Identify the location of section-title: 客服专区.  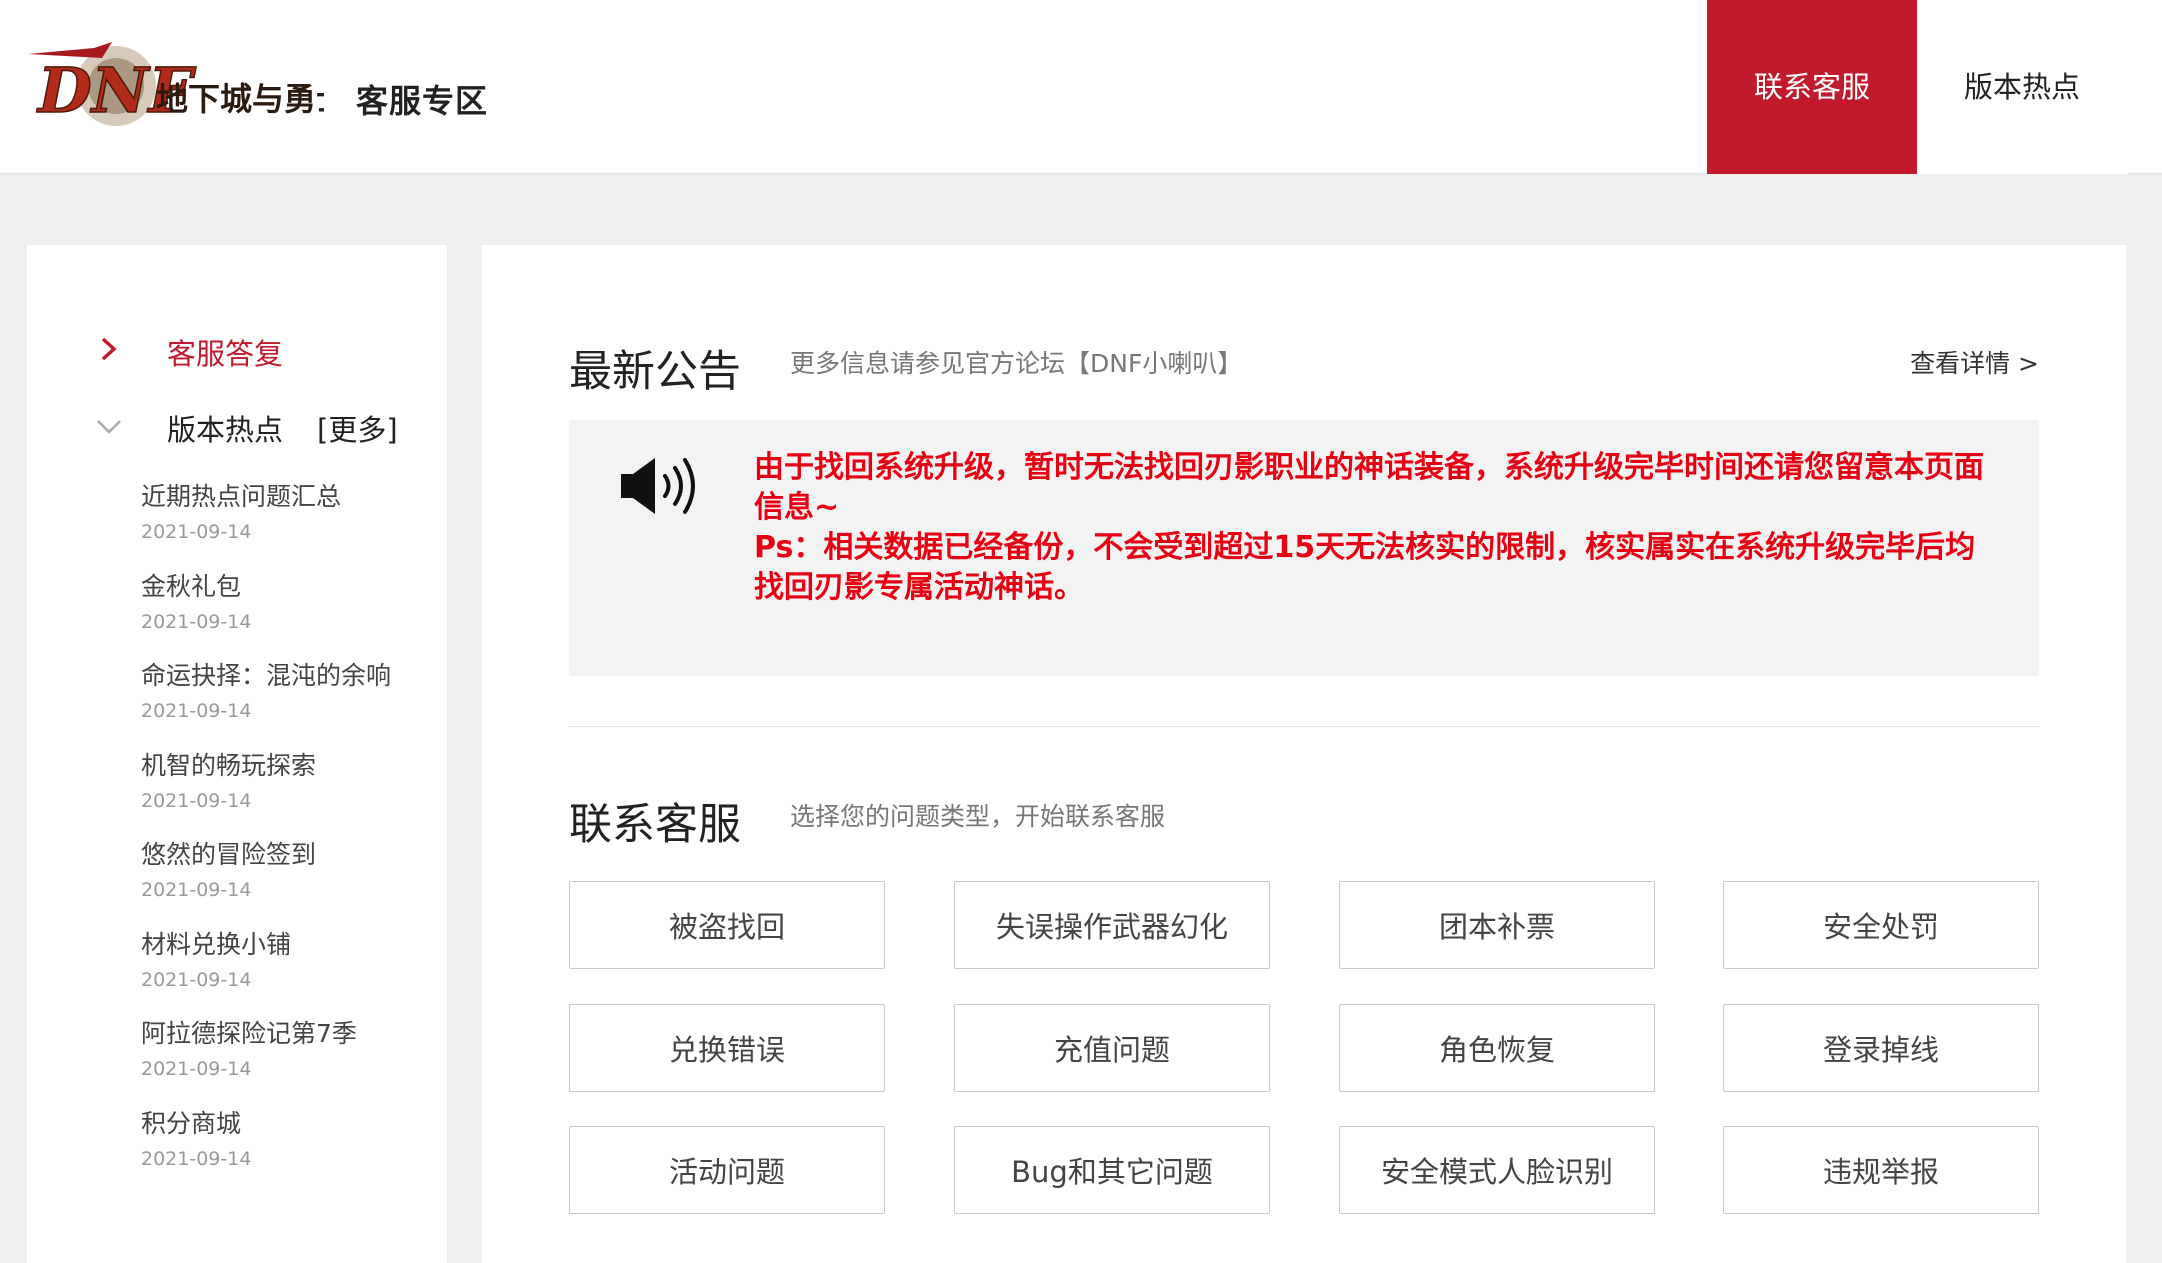
(422, 101).